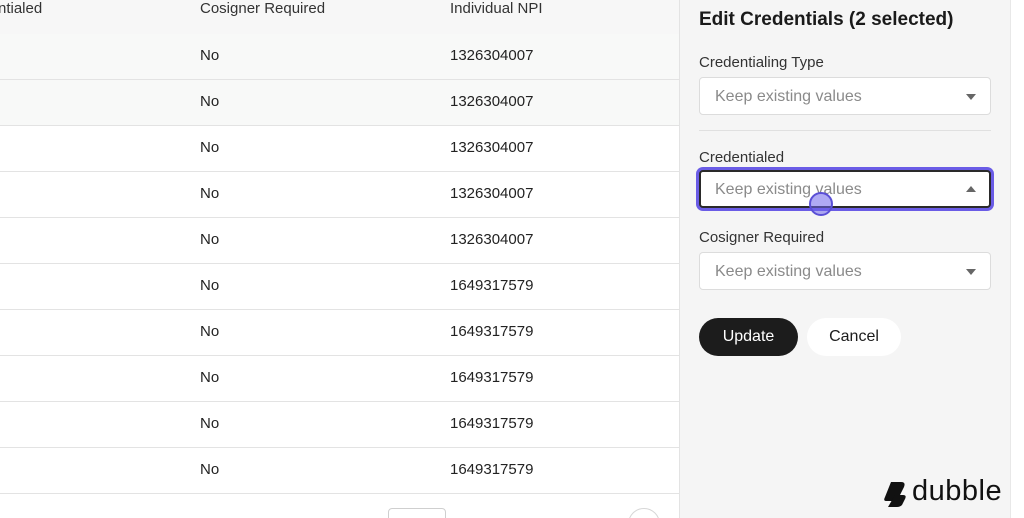  Describe the element at coordinates (826, 19) in the screenshot. I see `panel-title: Edit Credentials (2 selected)` at that location.